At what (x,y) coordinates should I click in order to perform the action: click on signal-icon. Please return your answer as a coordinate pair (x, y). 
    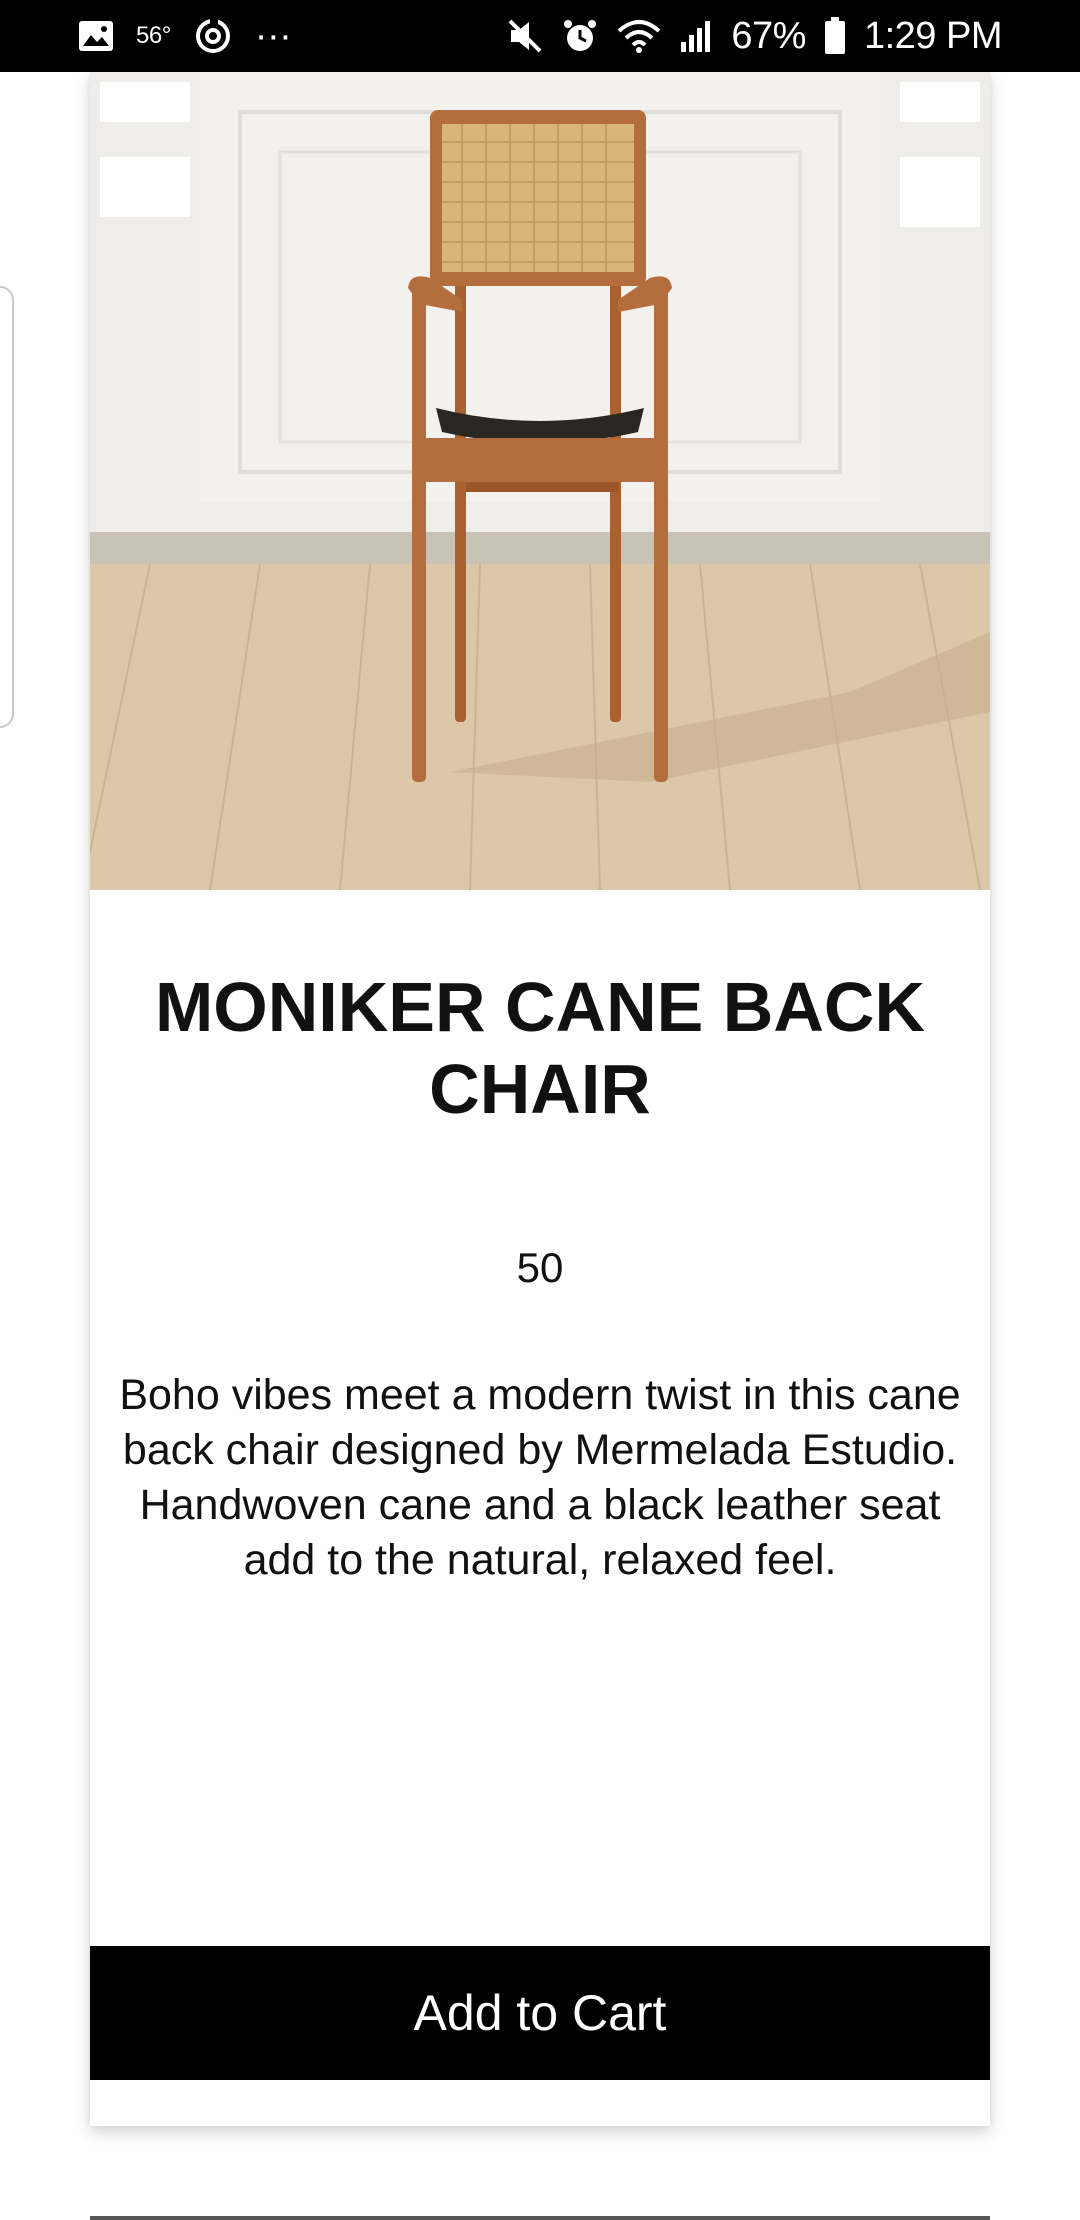
    Looking at the image, I should click on (696, 36).